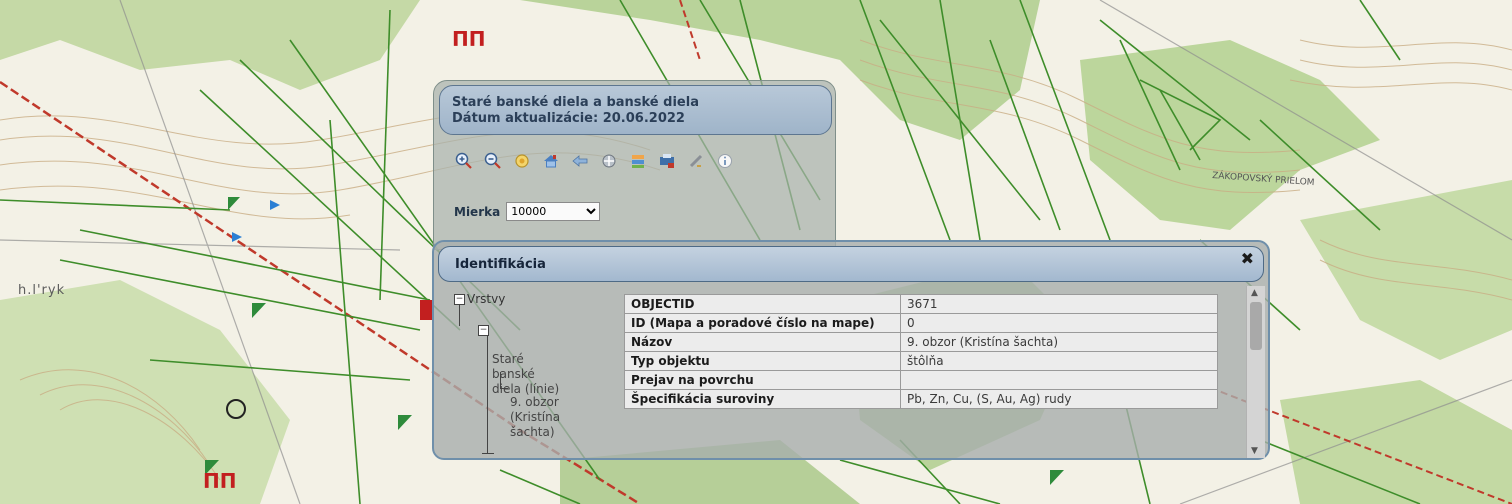  Describe the element at coordinates (522, 161) in the screenshot. I see `full-extent-icon` at that location.